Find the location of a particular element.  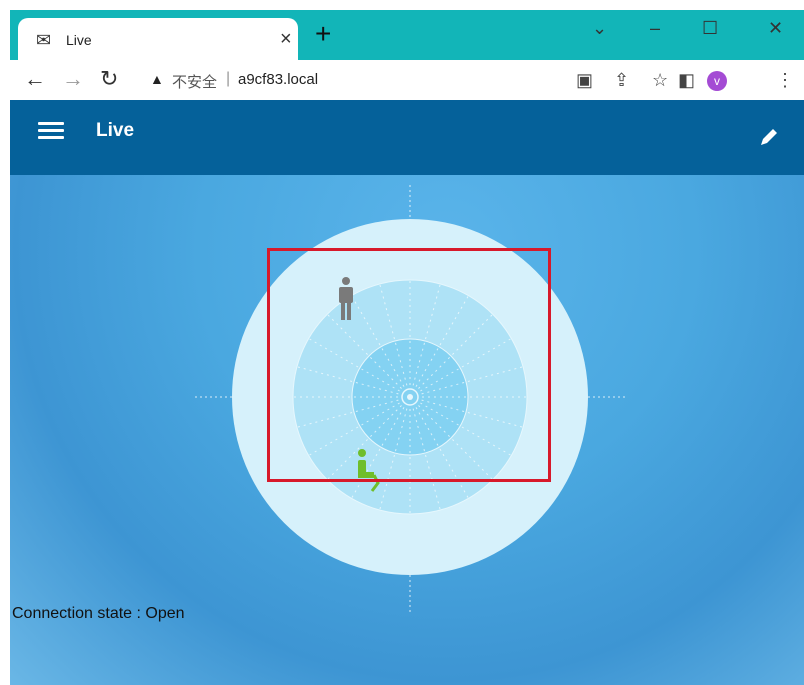

close-icon: × is located at coordinates (286, 39).